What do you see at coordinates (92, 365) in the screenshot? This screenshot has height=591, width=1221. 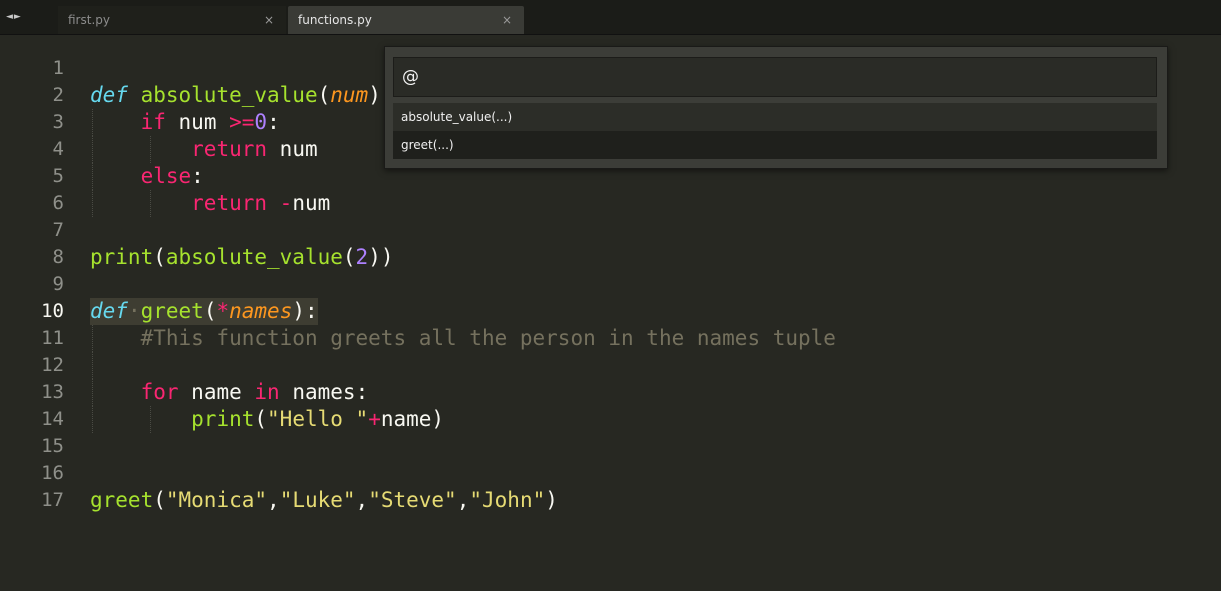 I see `indent-guide` at bounding box center [92, 365].